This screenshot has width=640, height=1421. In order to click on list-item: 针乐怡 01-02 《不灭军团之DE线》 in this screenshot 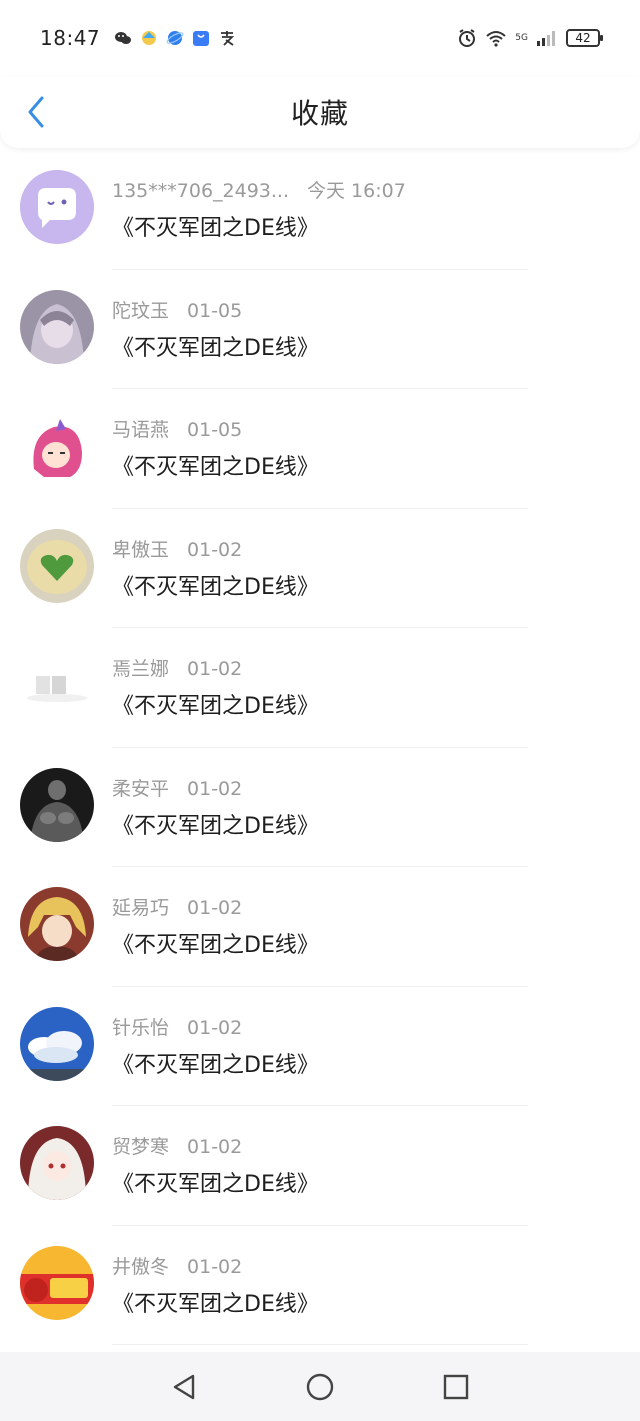, I will do `click(320, 1046)`.